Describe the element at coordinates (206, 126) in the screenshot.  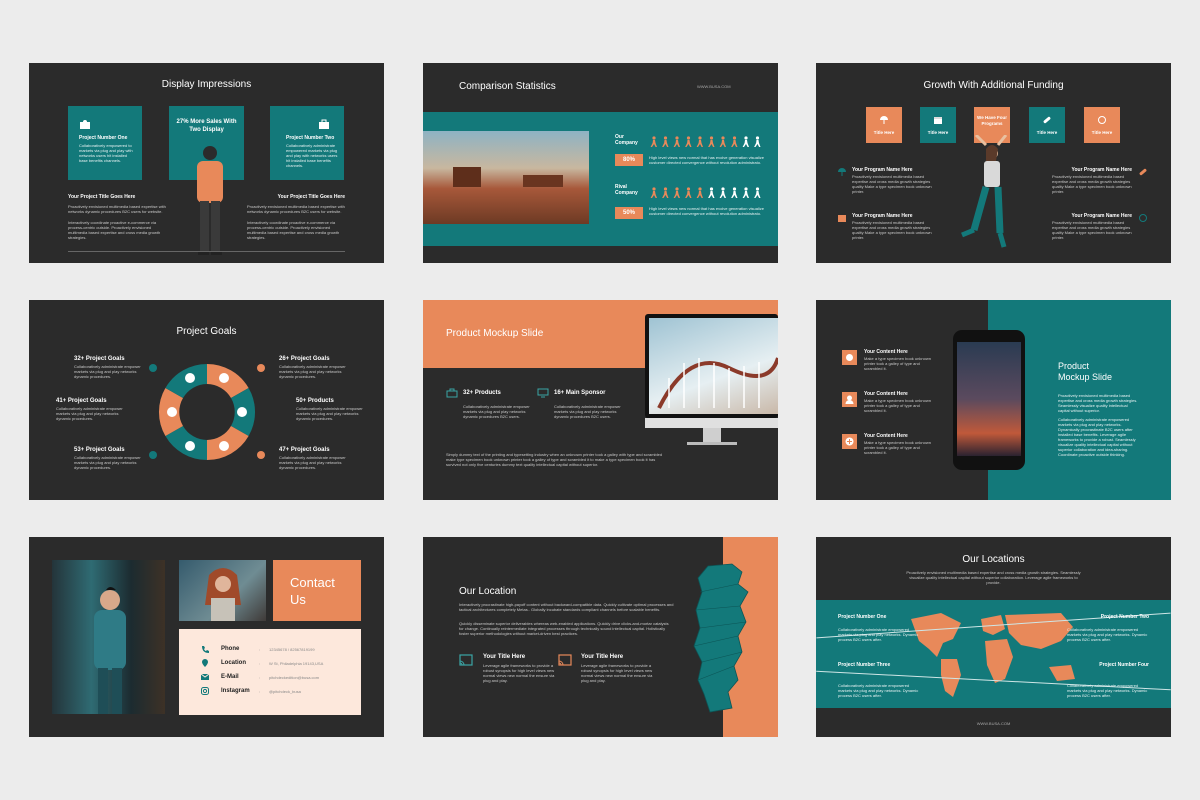
I see `box-title: 27% More Sales With Two Display` at that location.